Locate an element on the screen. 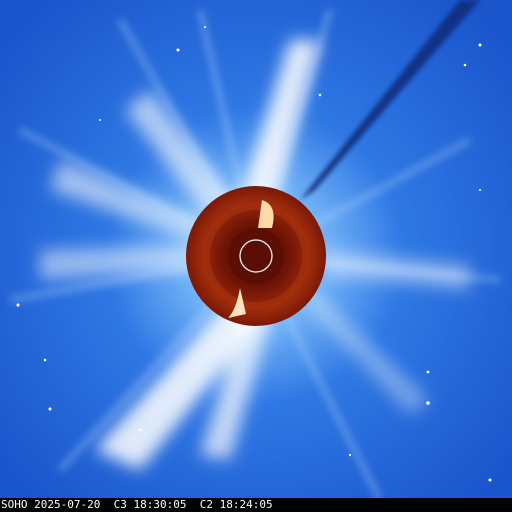  occulter-disk is located at coordinates (256, 256).